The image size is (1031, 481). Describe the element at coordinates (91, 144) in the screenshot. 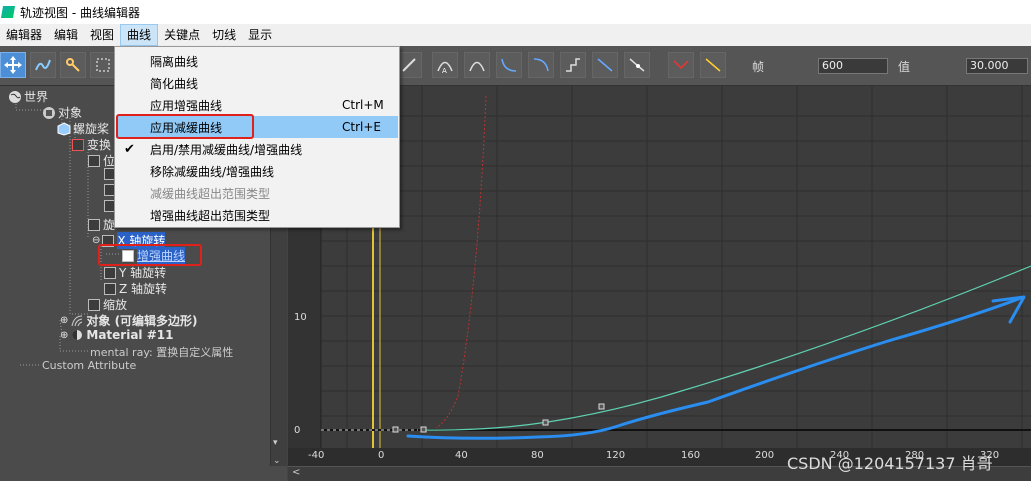

I see `tree-transform: 变换` at that location.